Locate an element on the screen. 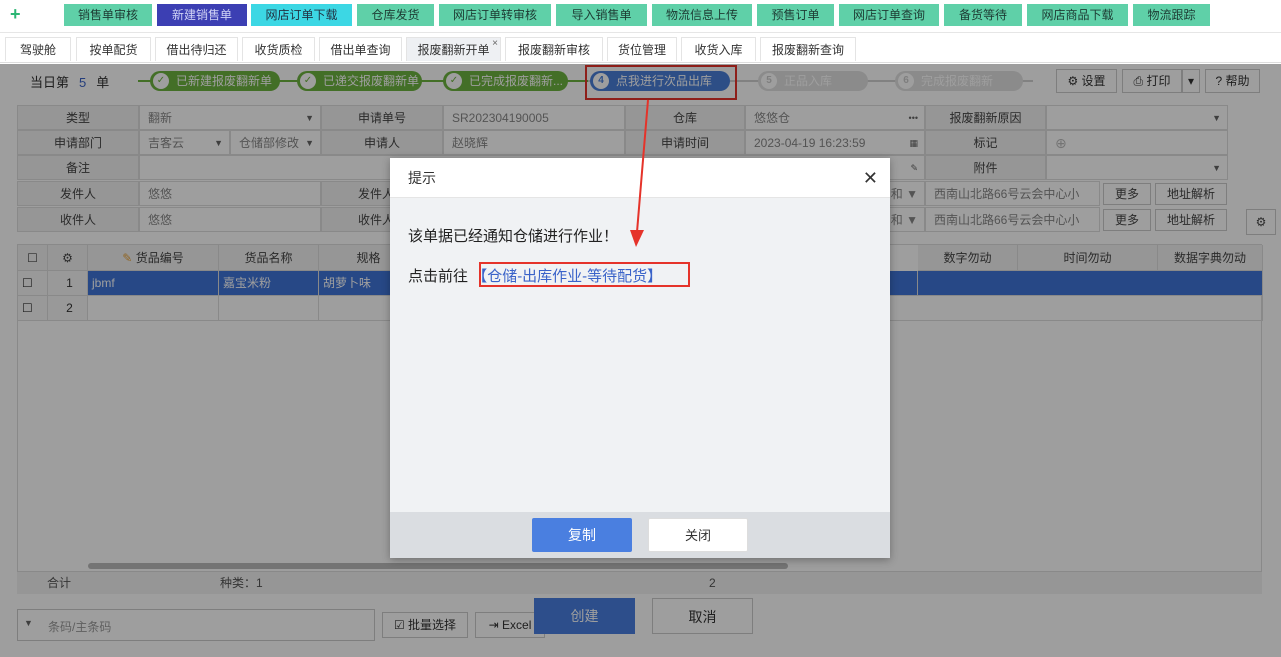 The image size is (1281, 657). close-icon: × is located at coordinates (495, 44).